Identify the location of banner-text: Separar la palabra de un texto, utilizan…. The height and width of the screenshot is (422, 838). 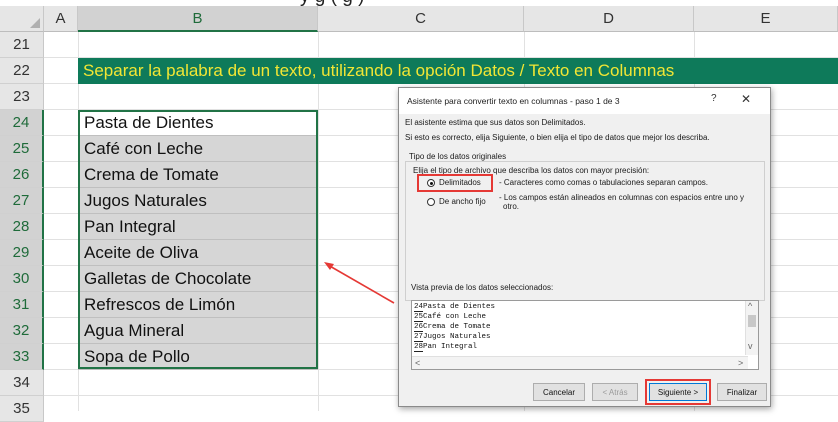
(379, 70).